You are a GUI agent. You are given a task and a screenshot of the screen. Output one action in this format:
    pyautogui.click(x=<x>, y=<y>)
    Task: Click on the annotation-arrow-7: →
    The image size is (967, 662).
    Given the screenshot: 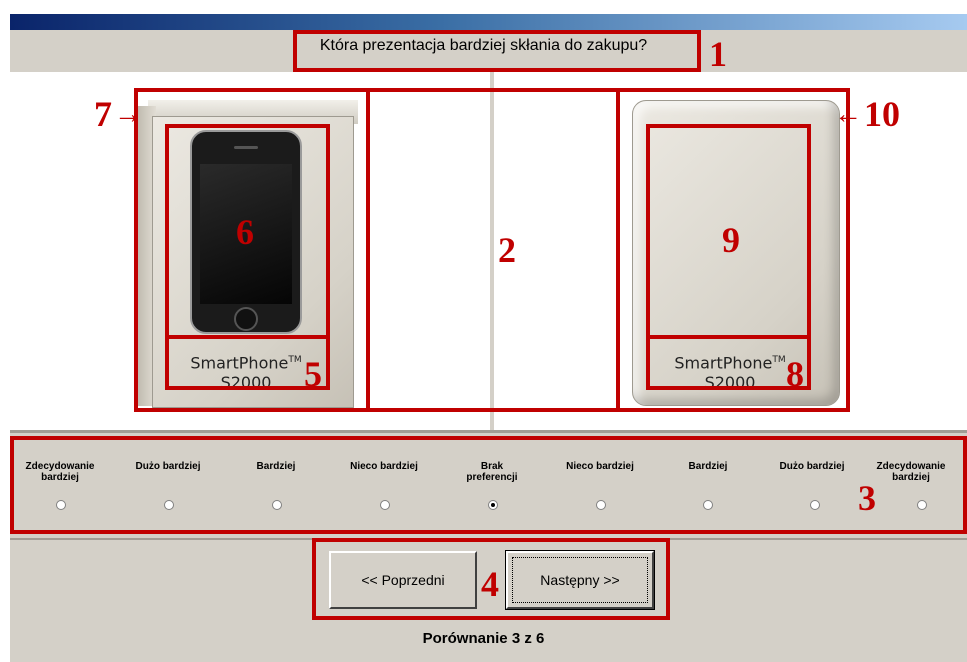 What is the action you would take?
    pyautogui.click(x=128, y=114)
    